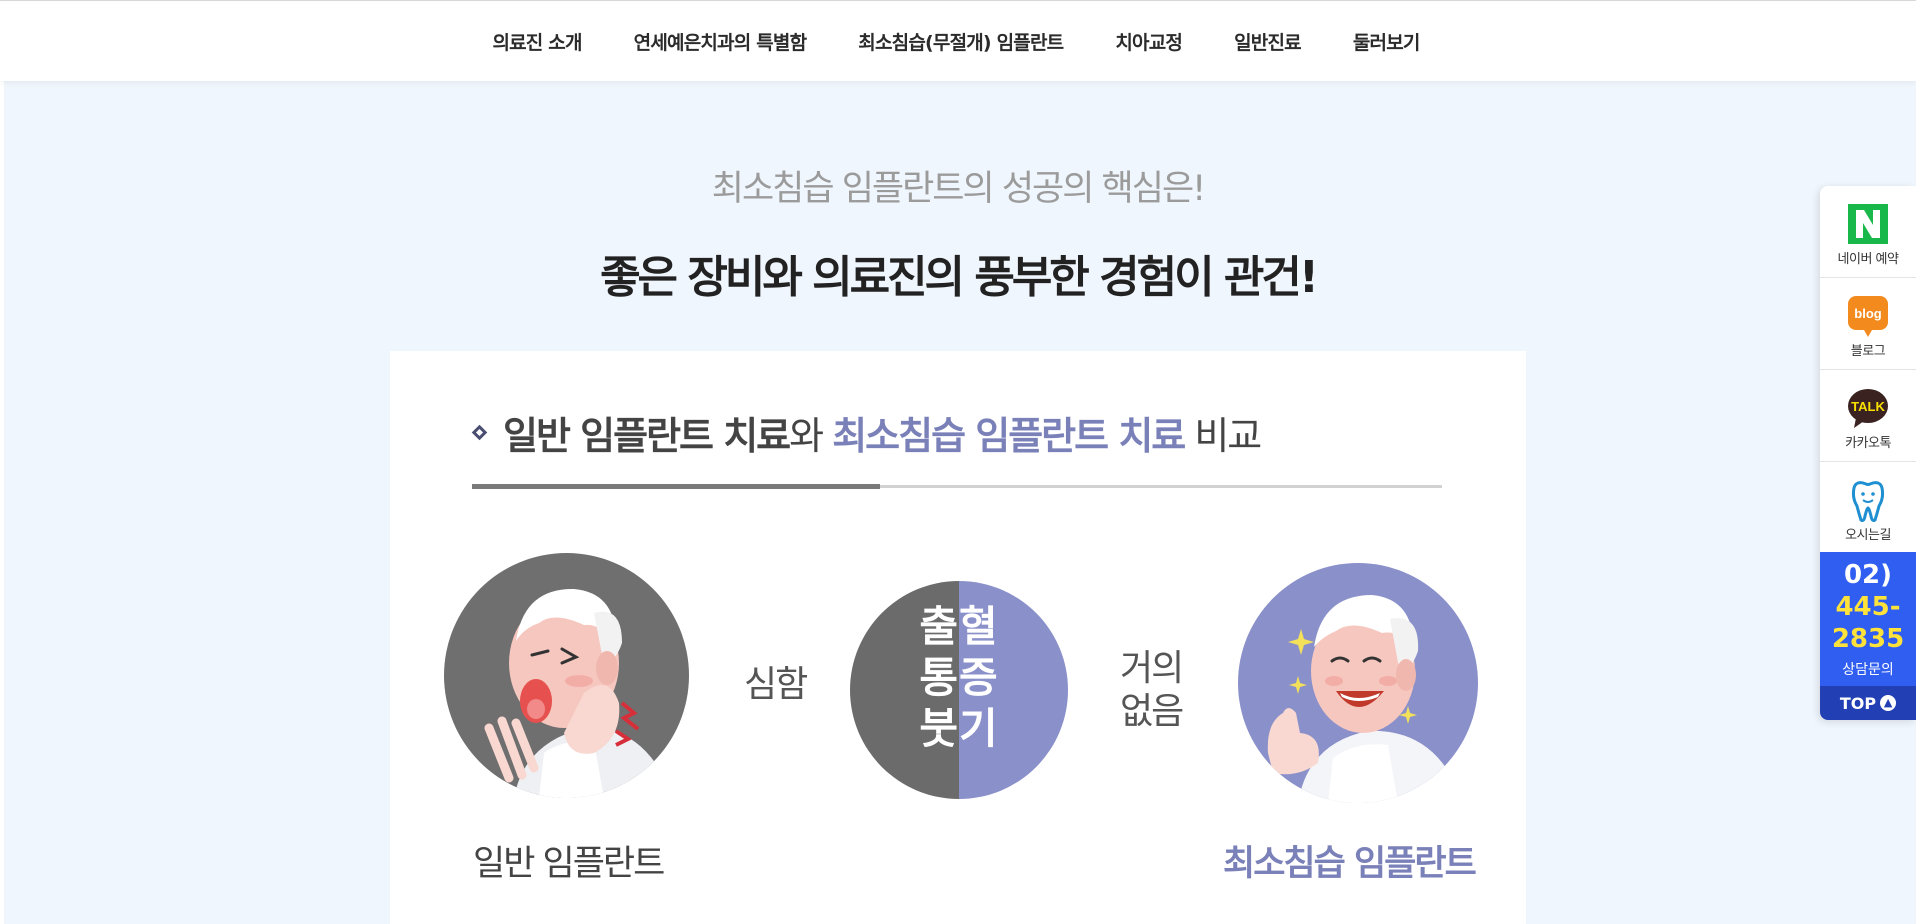 The height and width of the screenshot is (924, 1916). Describe the element at coordinates (1868, 575) in the screenshot. I see `phone-area-code: 02)` at that location.